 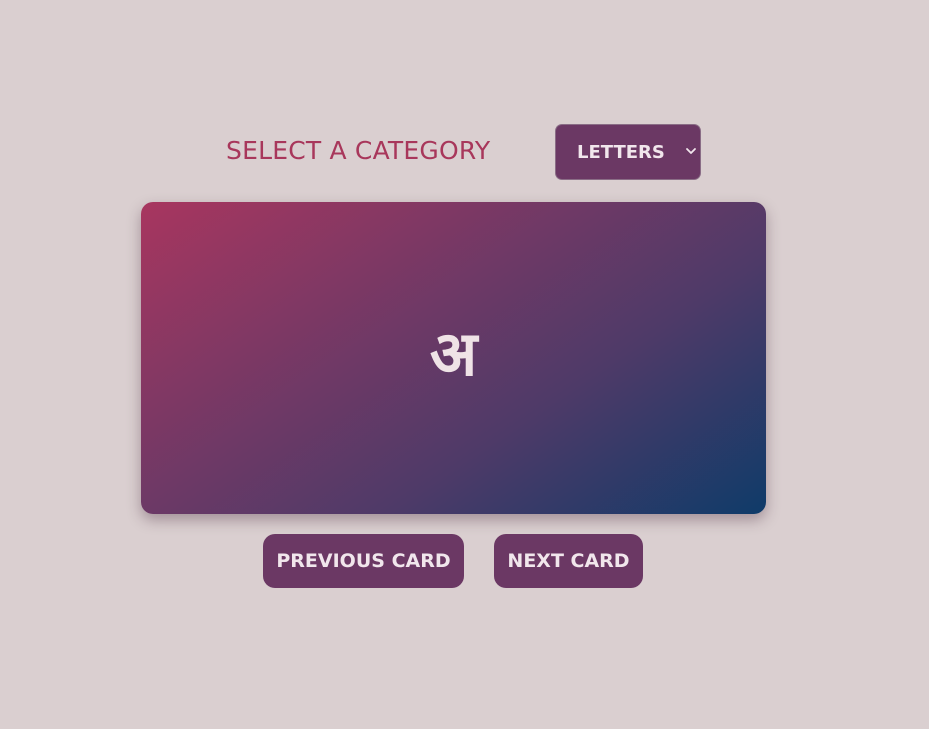 I want to click on category-selector-row: SELECT A CATEGORY LETTERS, so click(x=464, y=153).